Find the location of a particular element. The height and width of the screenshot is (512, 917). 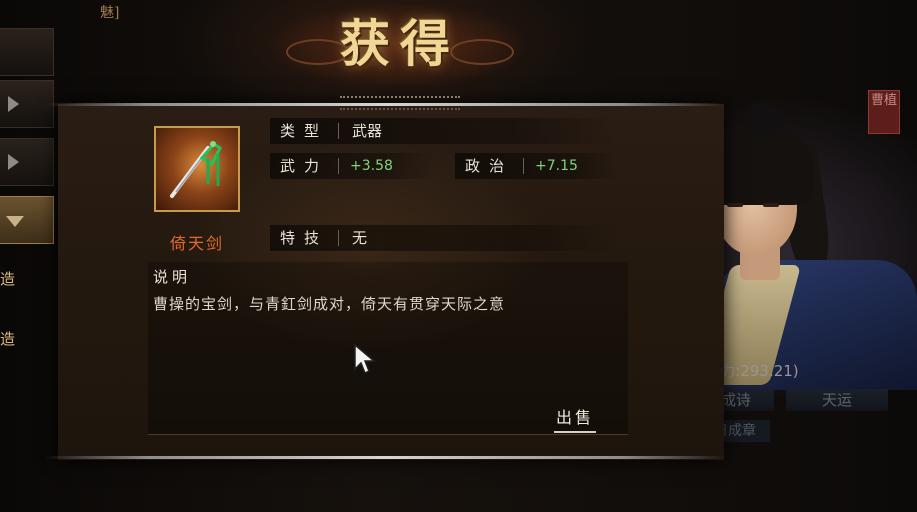

attr-force-label: 武力 is located at coordinates (304, 166).